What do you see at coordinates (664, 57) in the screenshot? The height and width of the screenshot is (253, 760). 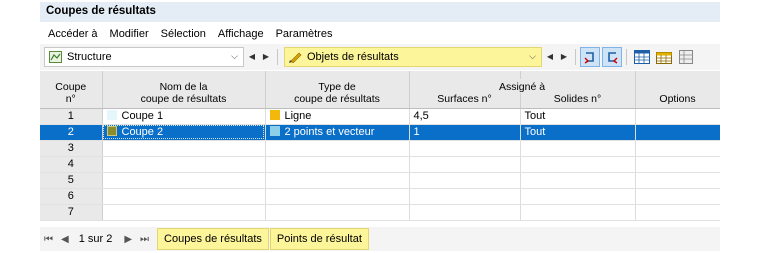 I see `table-export-icon` at bounding box center [664, 57].